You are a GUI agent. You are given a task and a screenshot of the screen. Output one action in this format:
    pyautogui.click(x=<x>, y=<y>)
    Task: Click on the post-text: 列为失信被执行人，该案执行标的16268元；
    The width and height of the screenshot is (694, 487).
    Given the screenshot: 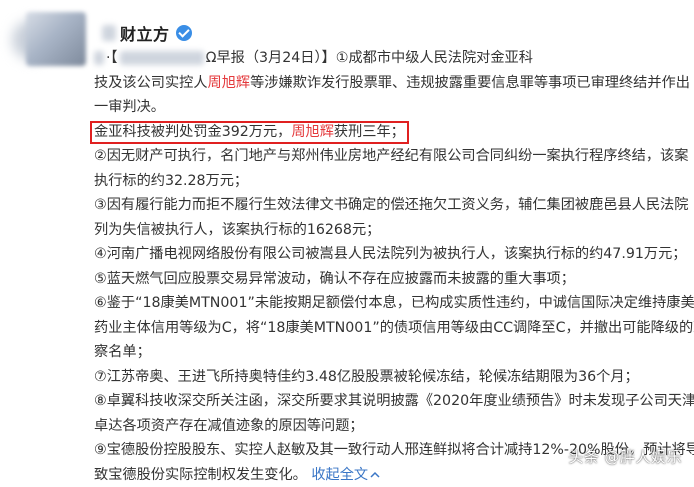 What is the action you would take?
    pyautogui.click(x=237, y=230)
    